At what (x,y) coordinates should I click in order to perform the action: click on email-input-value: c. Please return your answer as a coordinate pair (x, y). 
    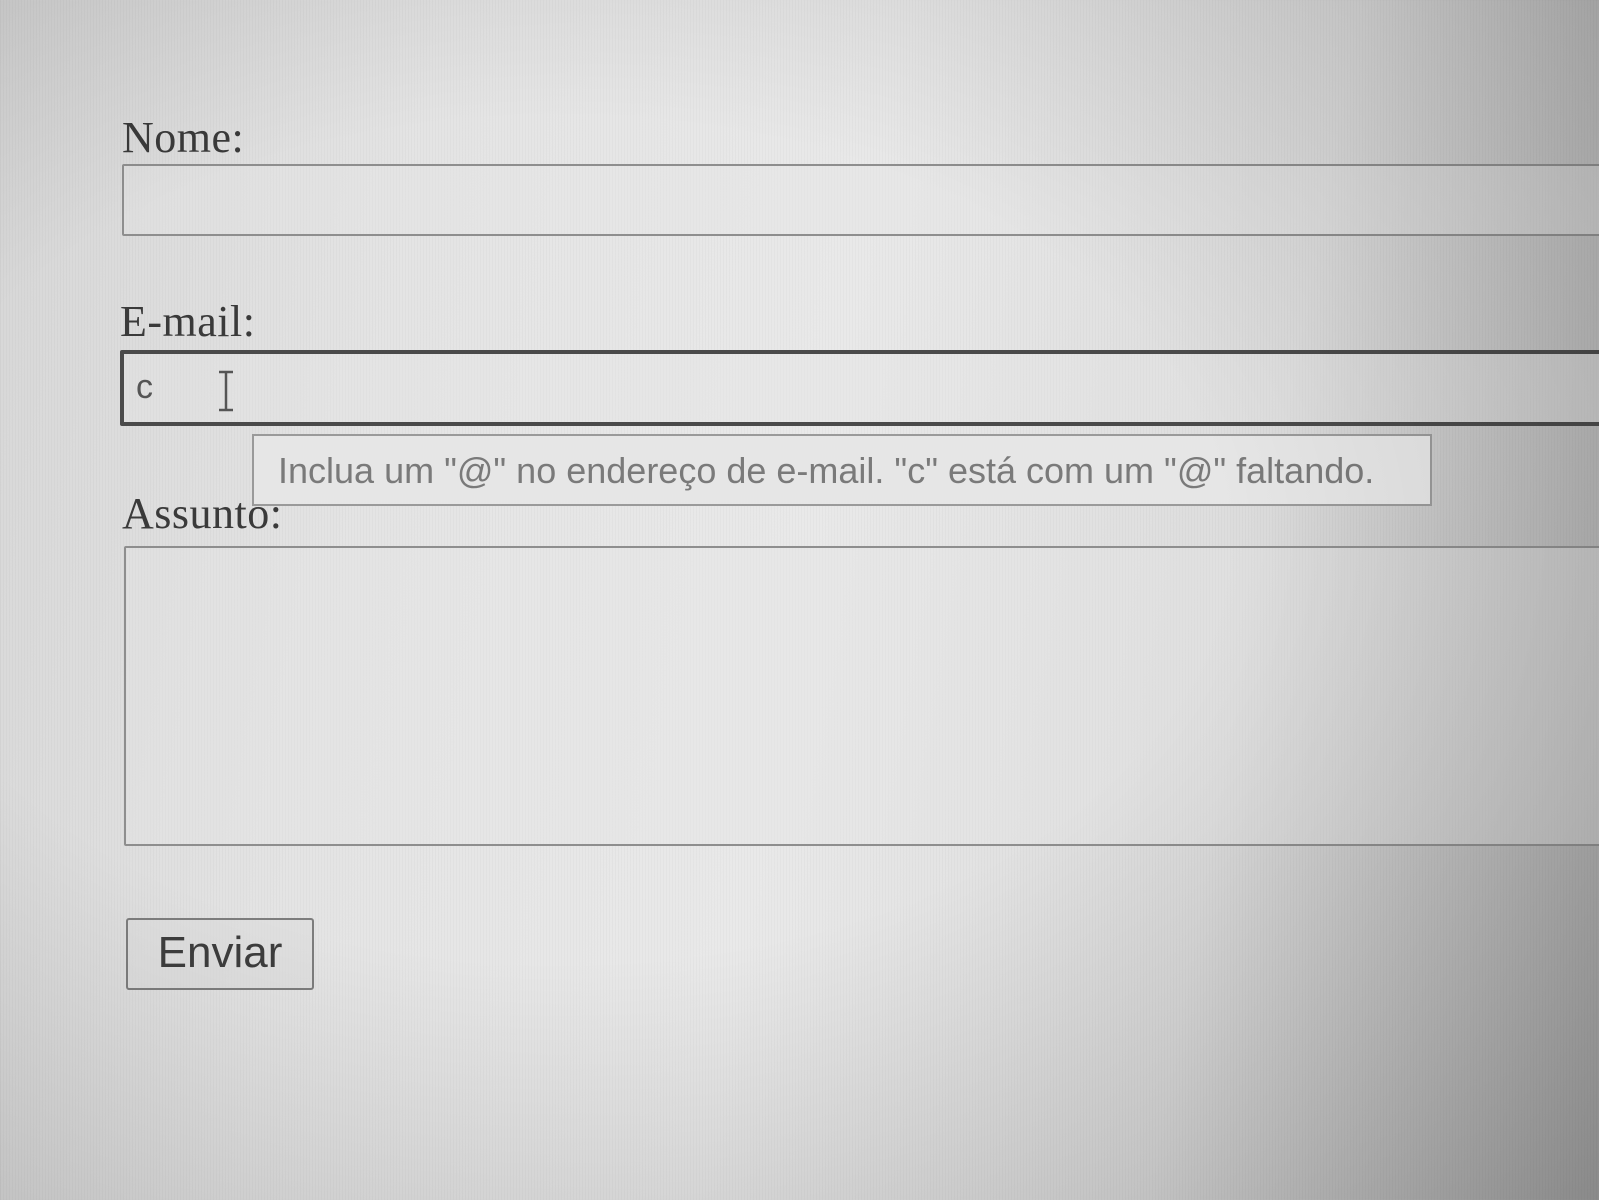
    Looking at the image, I should click on (144, 387).